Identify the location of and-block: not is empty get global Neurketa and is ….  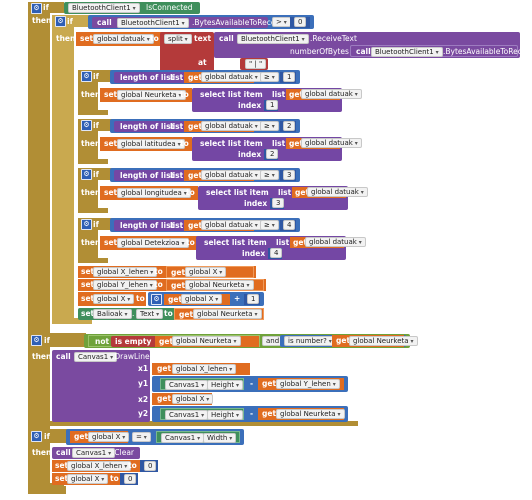
(251, 341).